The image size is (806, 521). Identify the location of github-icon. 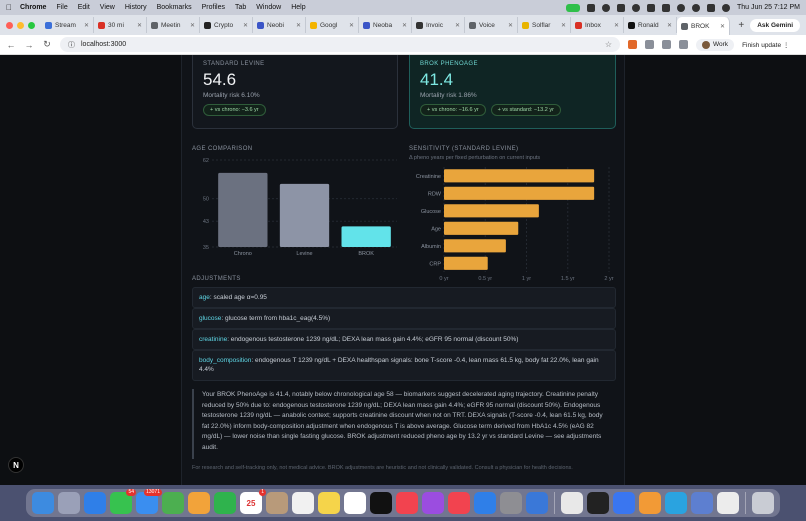
(728, 503).